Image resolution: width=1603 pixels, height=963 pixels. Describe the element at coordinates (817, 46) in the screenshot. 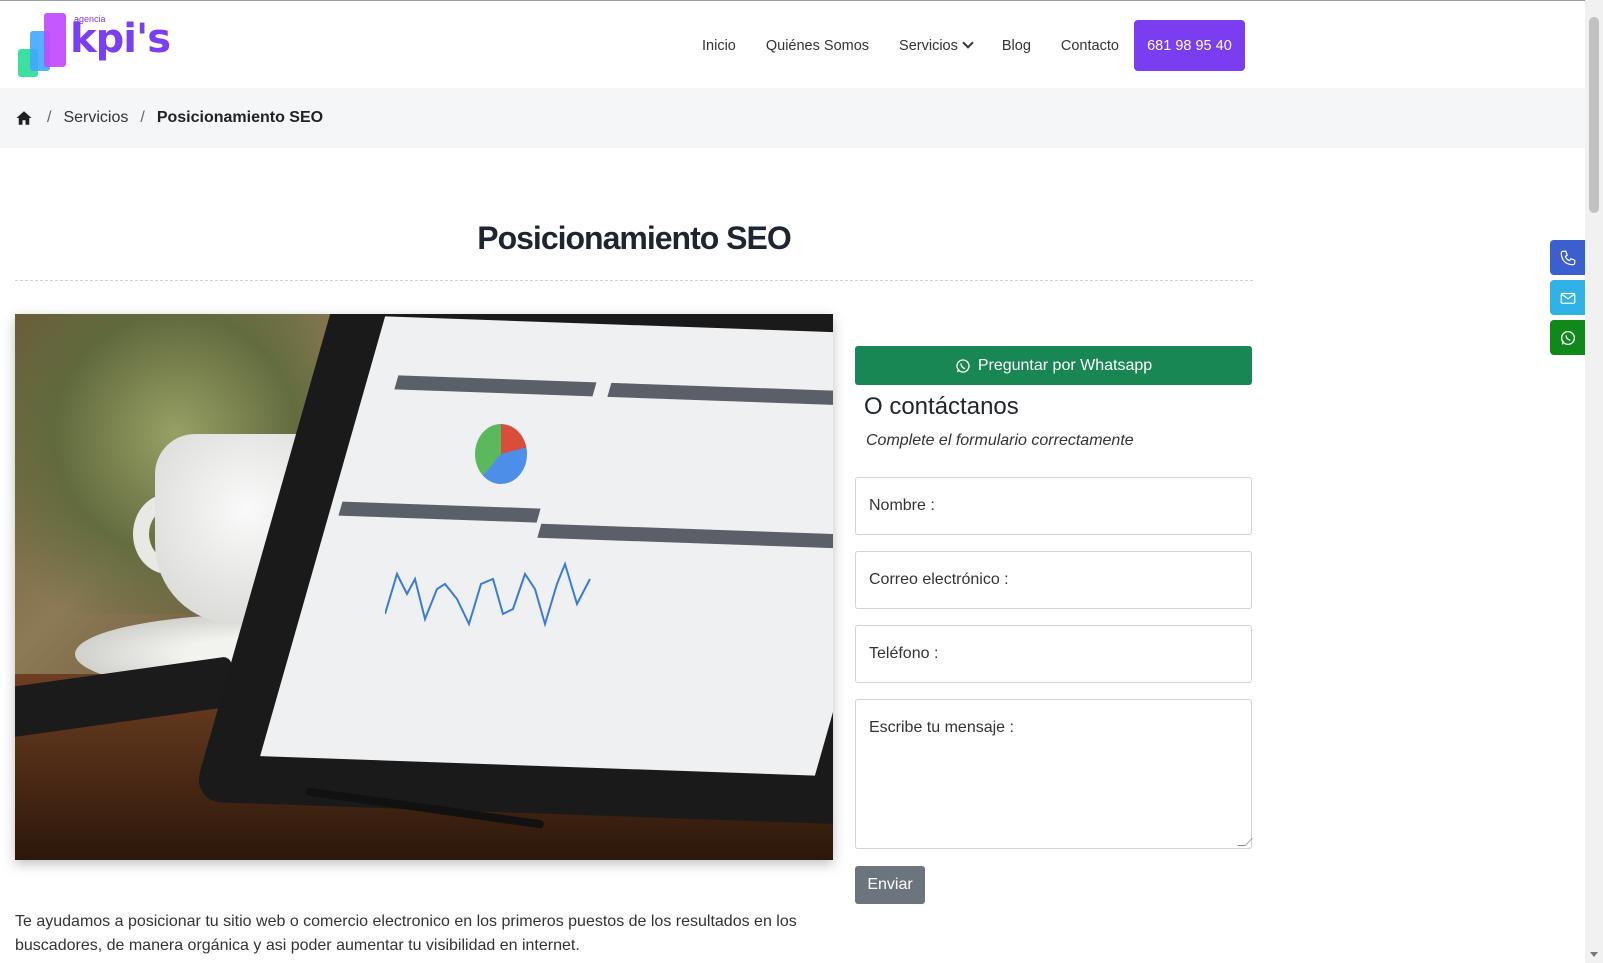

I see `nav-item-quienes-somos: Quiénes Somos` at that location.